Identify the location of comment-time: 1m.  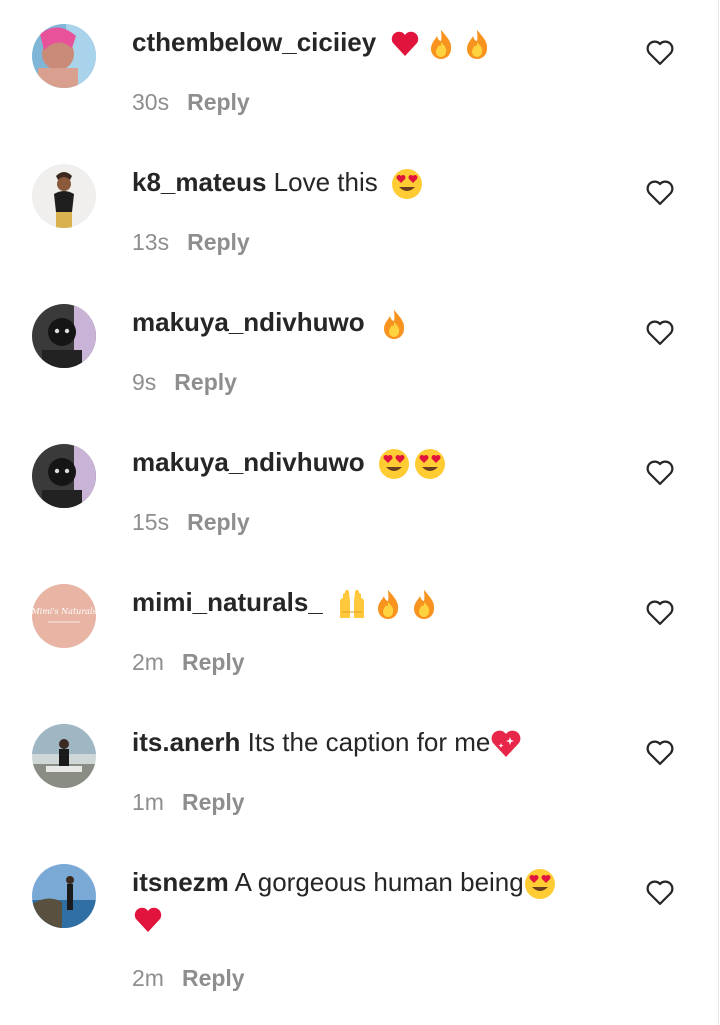
(148, 802).